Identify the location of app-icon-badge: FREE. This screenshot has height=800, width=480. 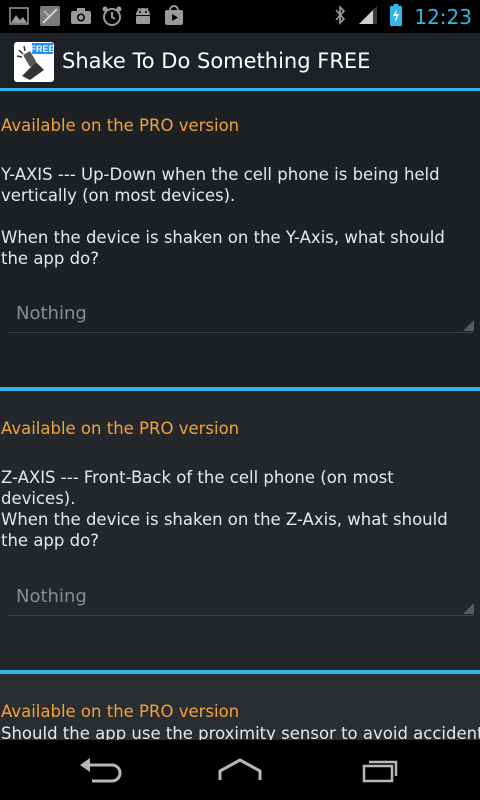
(42, 49).